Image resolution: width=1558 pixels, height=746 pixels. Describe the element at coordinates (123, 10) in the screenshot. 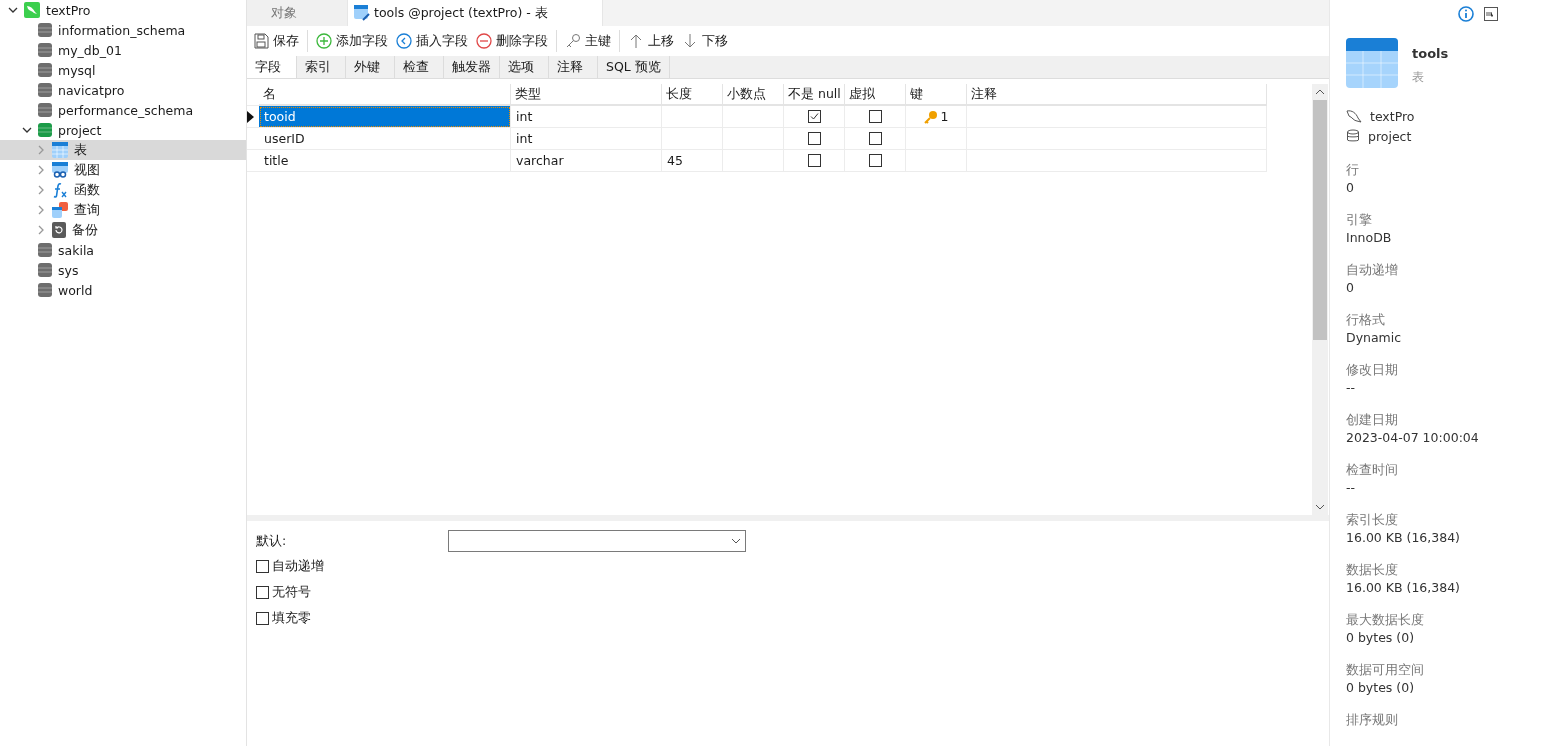

I see `tree-item: textPro` at that location.